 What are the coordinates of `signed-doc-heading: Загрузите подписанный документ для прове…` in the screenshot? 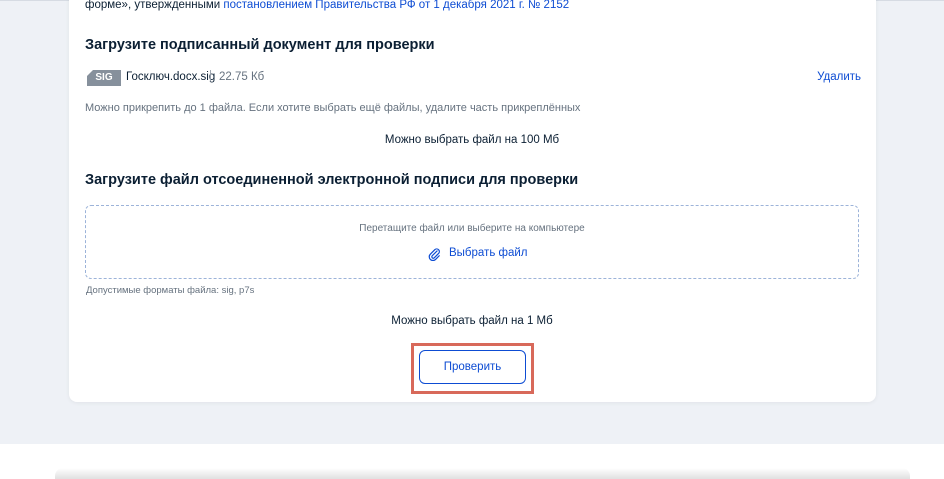 It's located at (260, 45).